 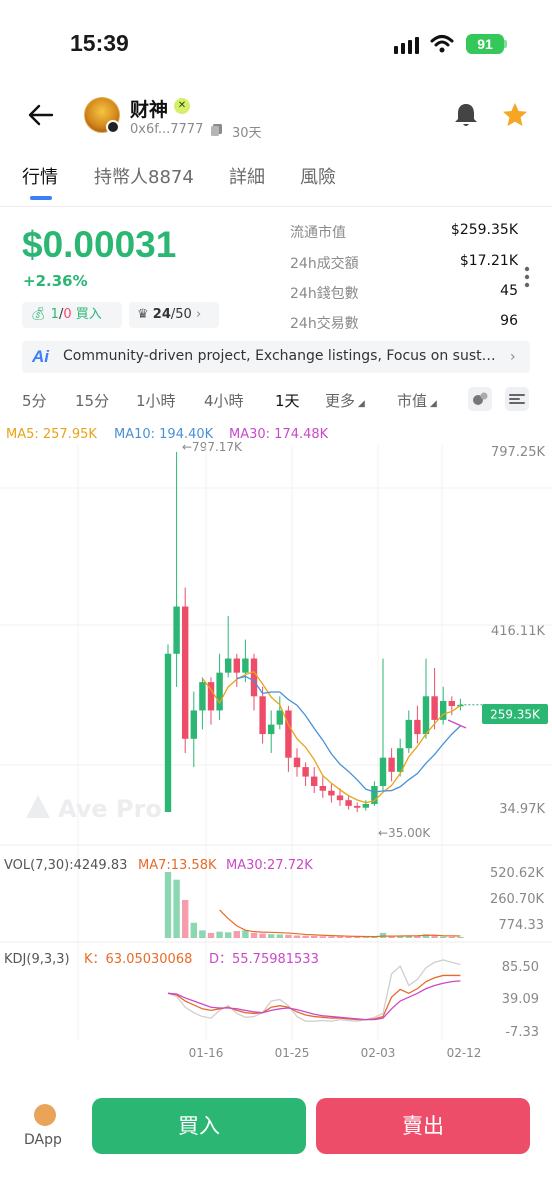 I want to click on dapp-label: DApp, so click(x=43, y=1140).